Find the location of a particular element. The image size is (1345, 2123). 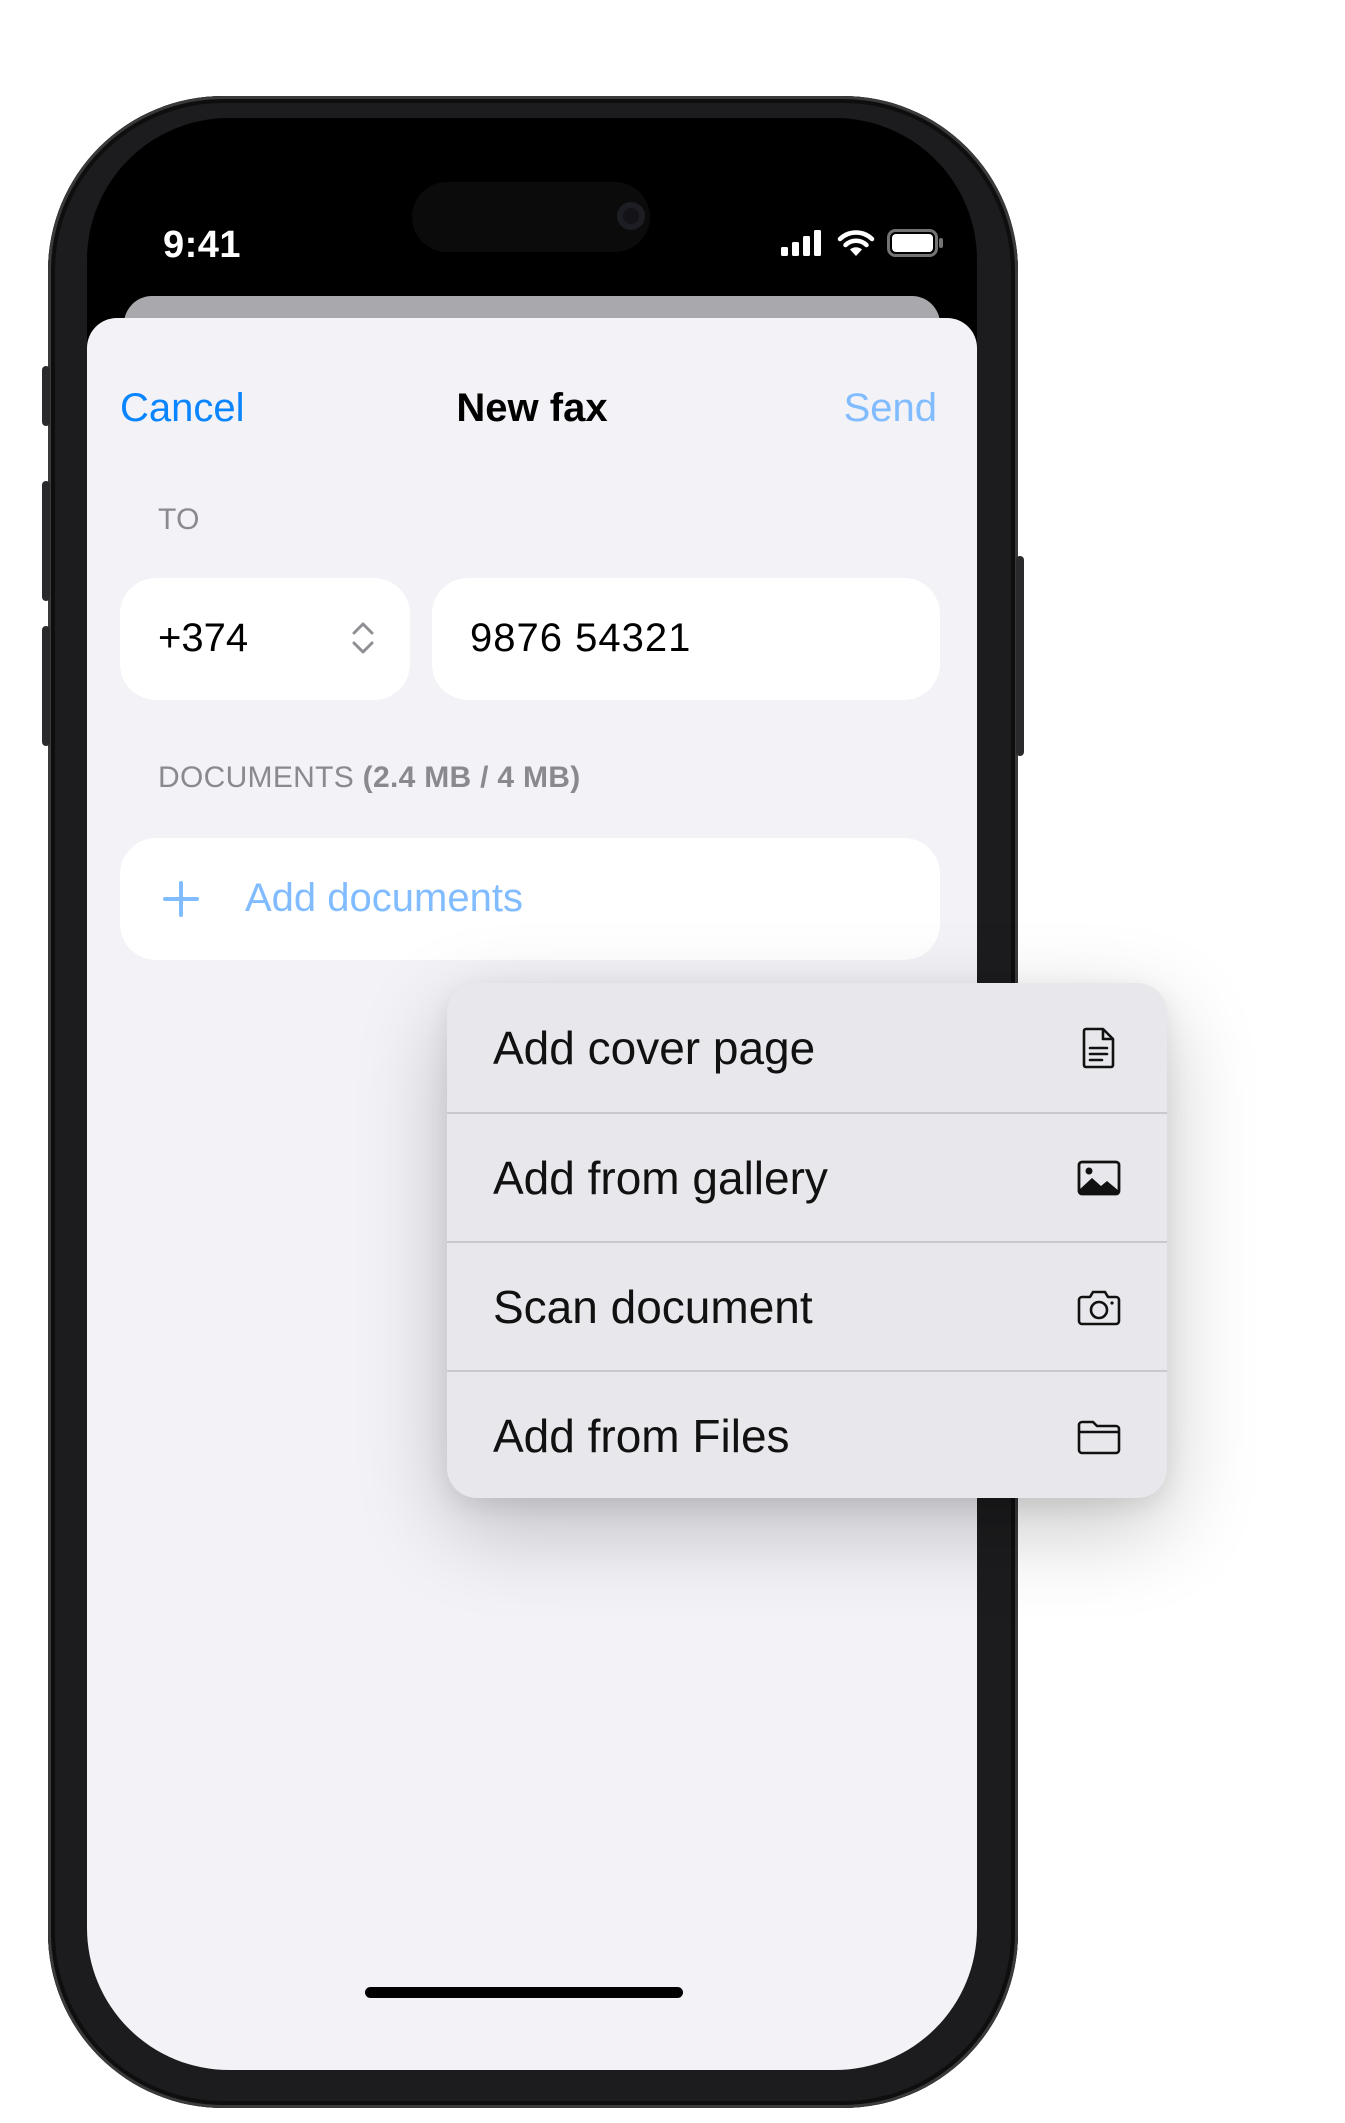

battery-icon is located at coordinates (915, 243).